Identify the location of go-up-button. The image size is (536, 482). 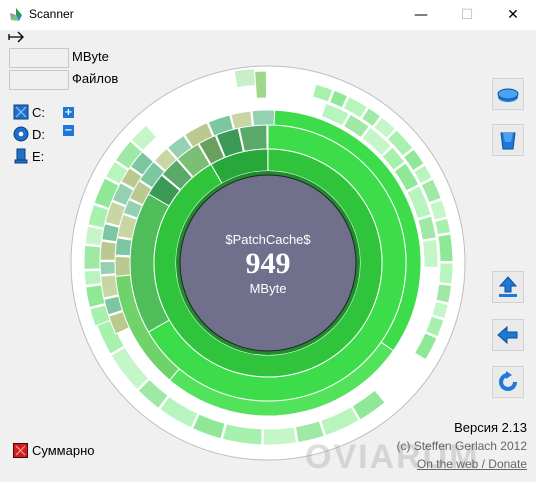
(508, 287).